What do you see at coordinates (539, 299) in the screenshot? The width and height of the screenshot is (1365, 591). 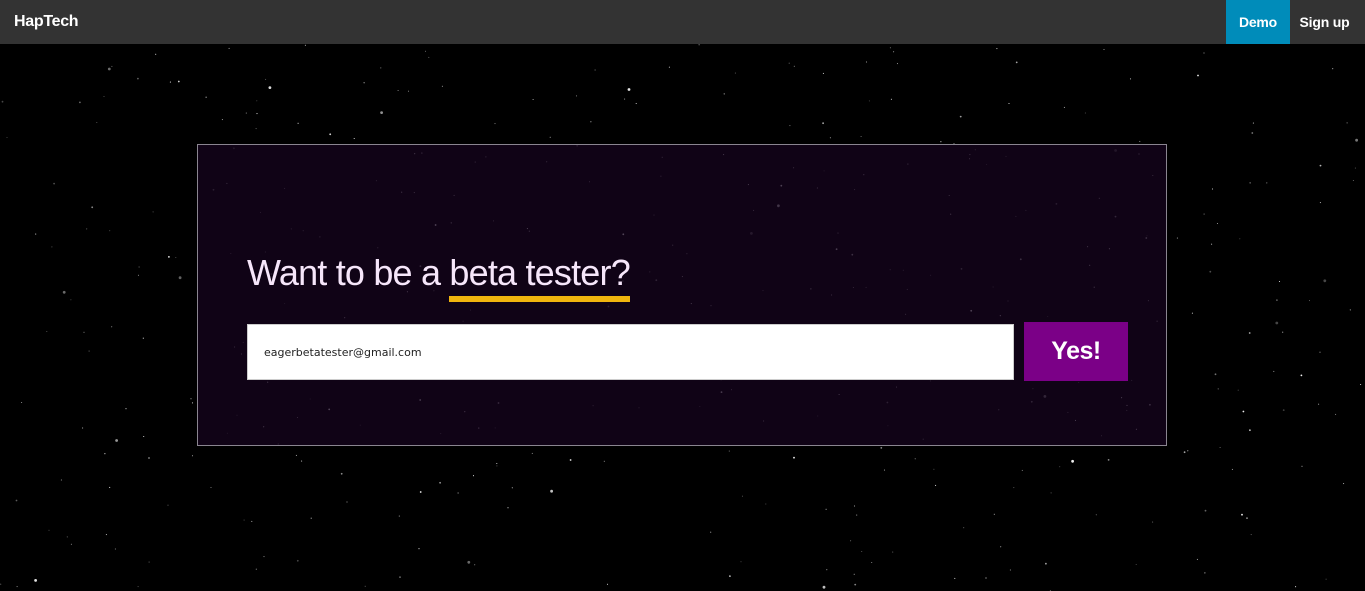 I see `highlight-underline` at bounding box center [539, 299].